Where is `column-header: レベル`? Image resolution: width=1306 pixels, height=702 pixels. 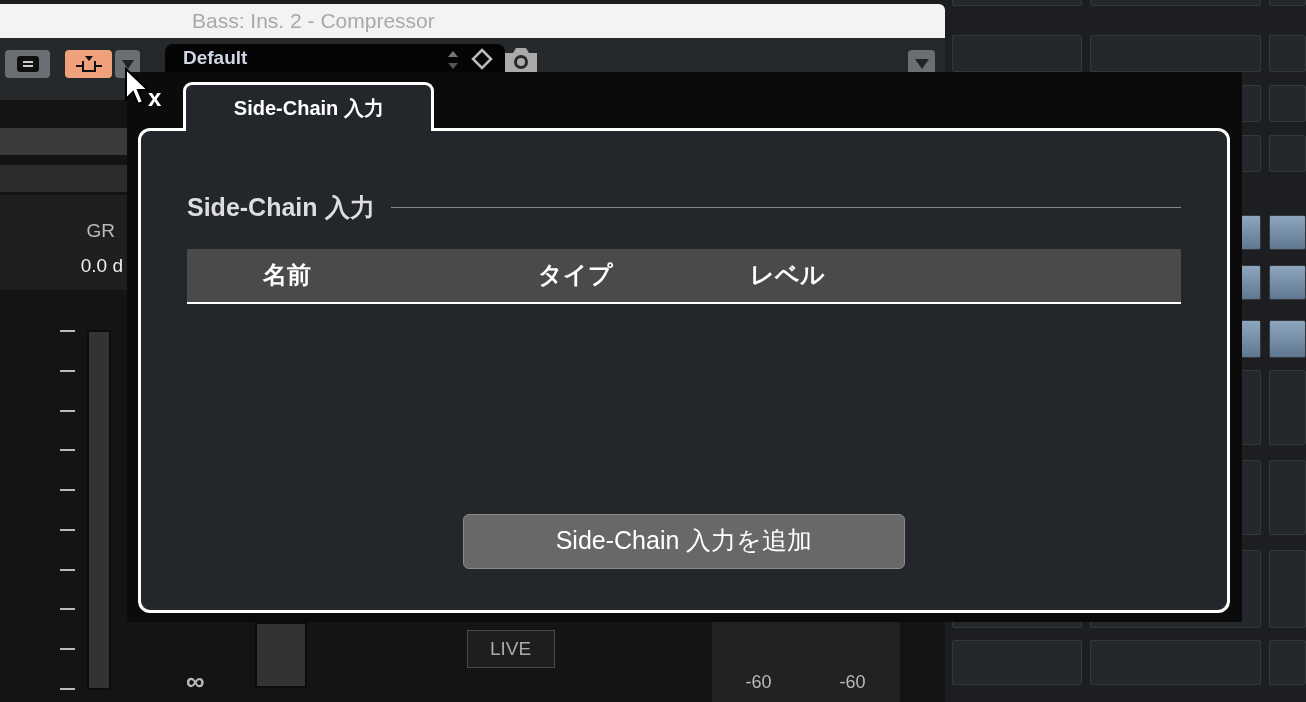
column-header: レベル is located at coordinates (787, 274).